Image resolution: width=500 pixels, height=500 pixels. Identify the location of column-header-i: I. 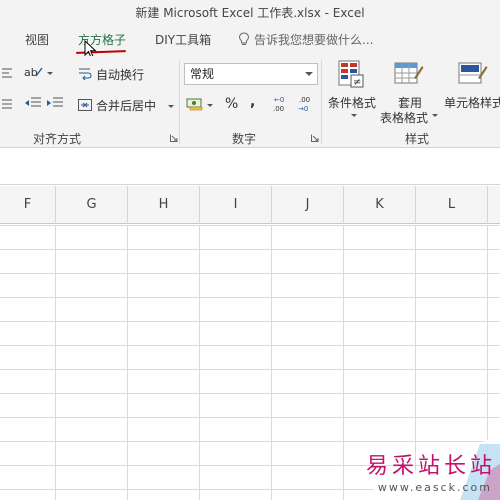
(236, 205).